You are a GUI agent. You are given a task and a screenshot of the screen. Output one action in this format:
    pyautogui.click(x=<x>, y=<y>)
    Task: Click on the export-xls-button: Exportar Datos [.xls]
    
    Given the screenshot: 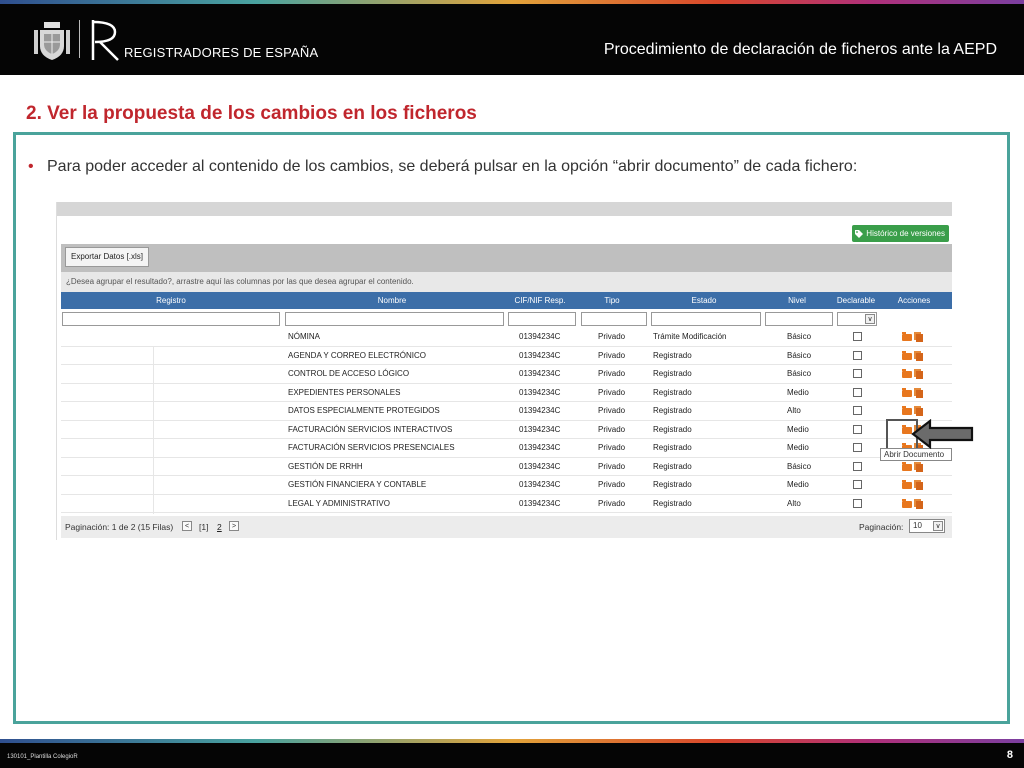 What is the action you would take?
    pyautogui.click(x=107, y=257)
    